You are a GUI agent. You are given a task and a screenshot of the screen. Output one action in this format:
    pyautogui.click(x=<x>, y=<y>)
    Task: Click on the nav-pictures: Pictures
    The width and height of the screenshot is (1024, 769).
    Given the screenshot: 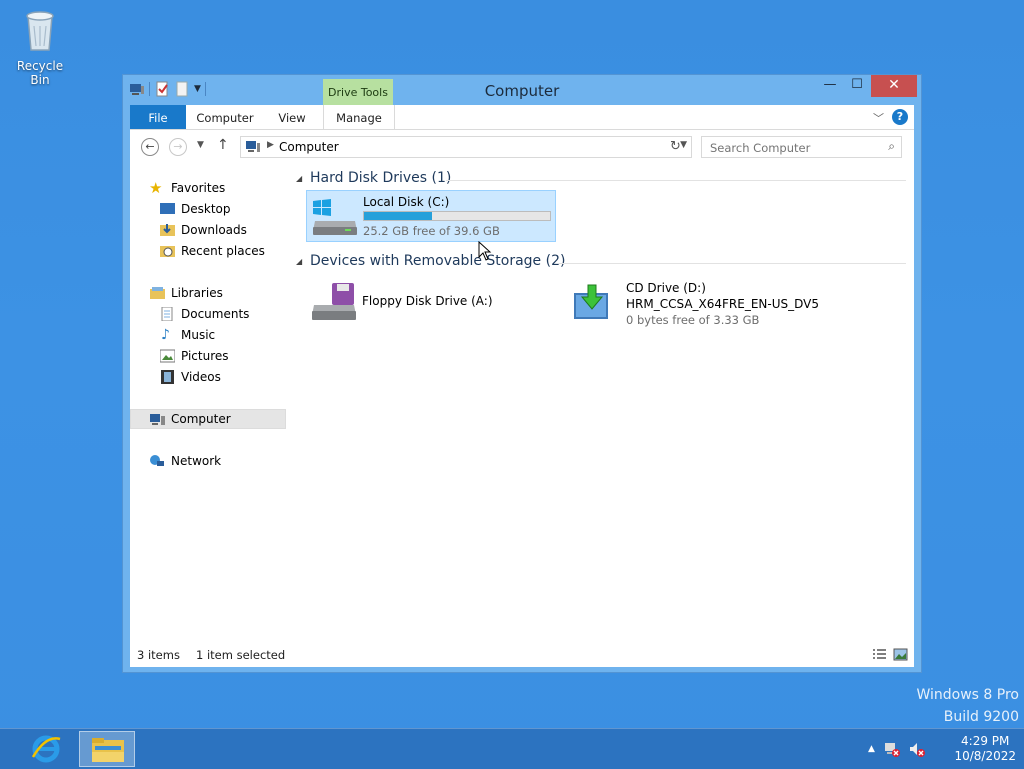 What is the action you would take?
    pyautogui.click(x=208, y=356)
    